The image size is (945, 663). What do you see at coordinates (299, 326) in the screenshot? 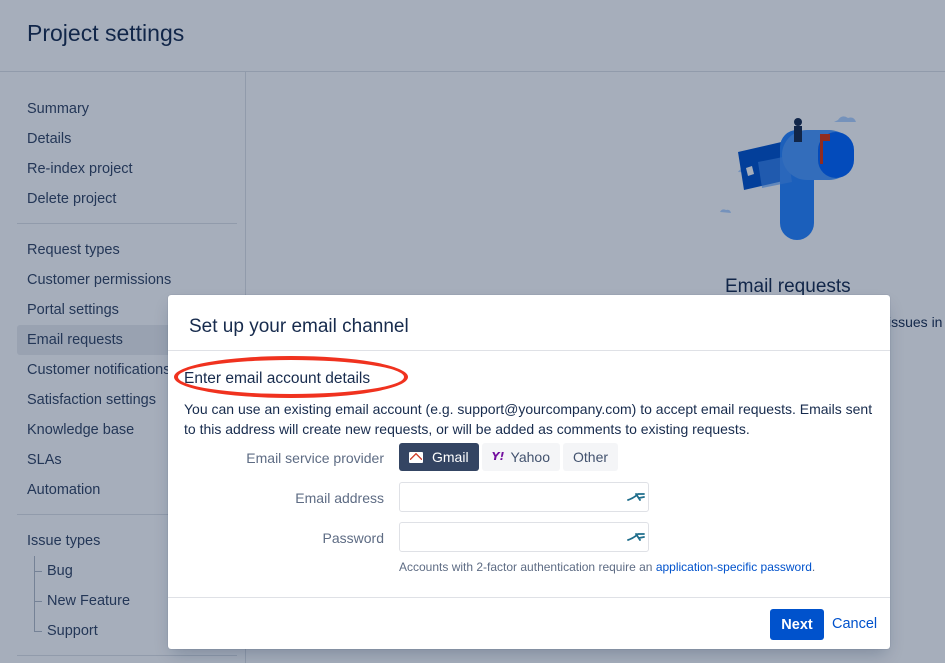
I see `dialog-title: Set up your email channel` at bounding box center [299, 326].